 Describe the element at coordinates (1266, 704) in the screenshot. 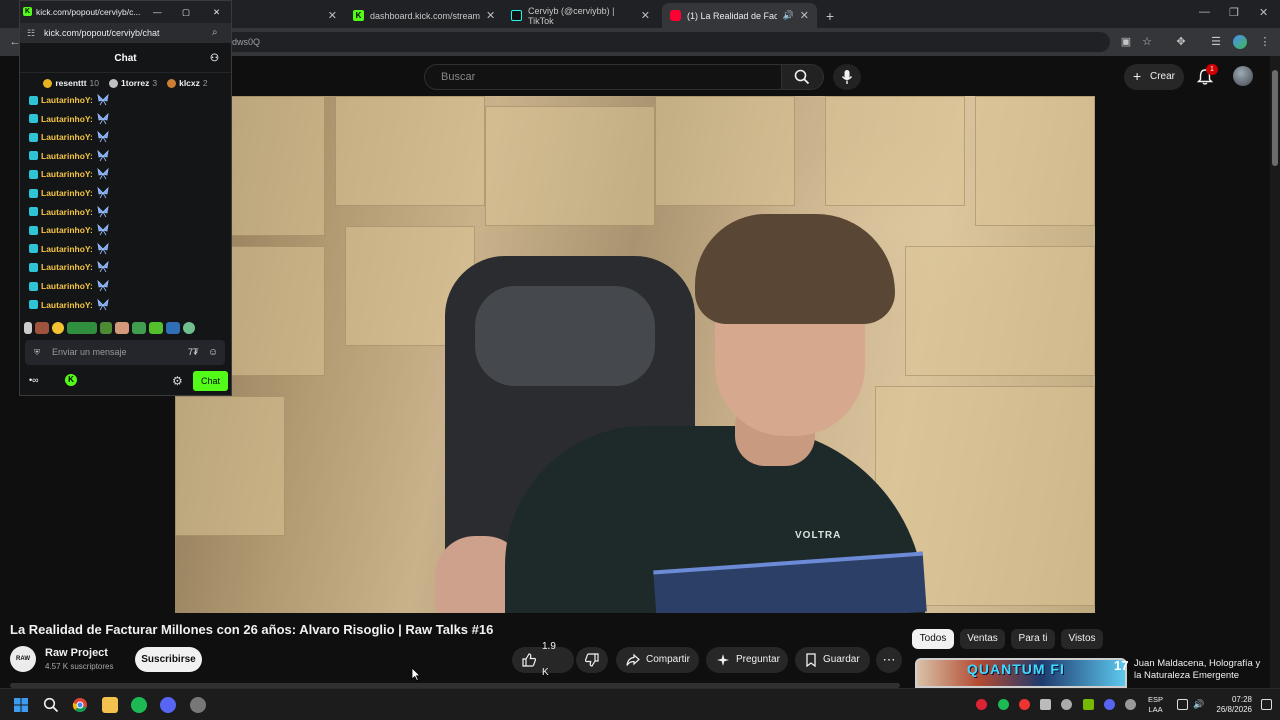

I see `notifications-icon` at that location.